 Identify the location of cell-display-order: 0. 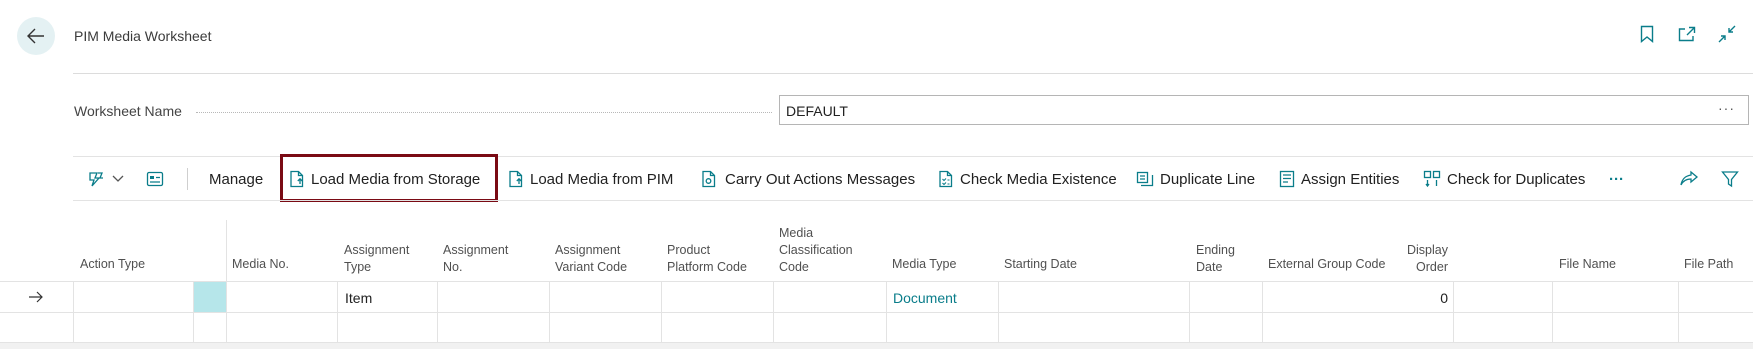
(1414, 298).